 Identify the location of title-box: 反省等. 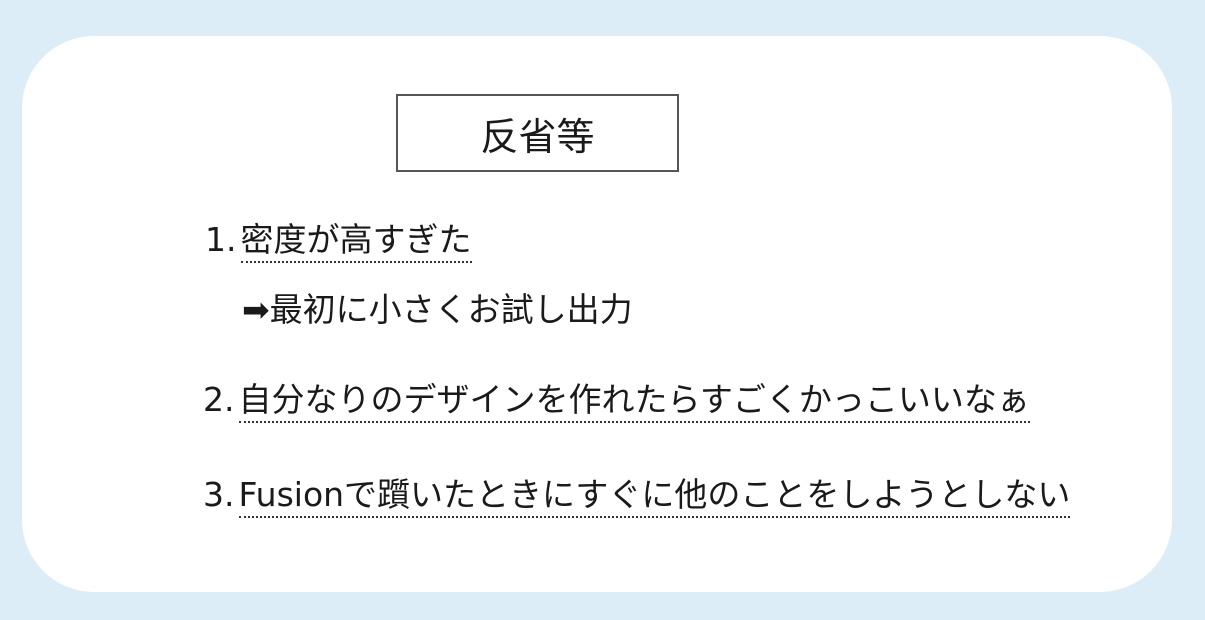
(537, 133).